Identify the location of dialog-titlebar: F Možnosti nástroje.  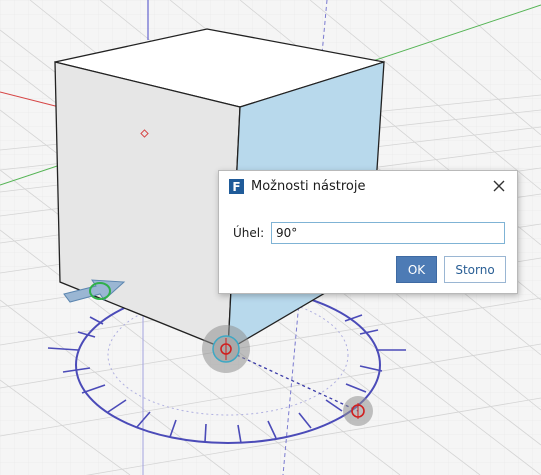
(368, 187).